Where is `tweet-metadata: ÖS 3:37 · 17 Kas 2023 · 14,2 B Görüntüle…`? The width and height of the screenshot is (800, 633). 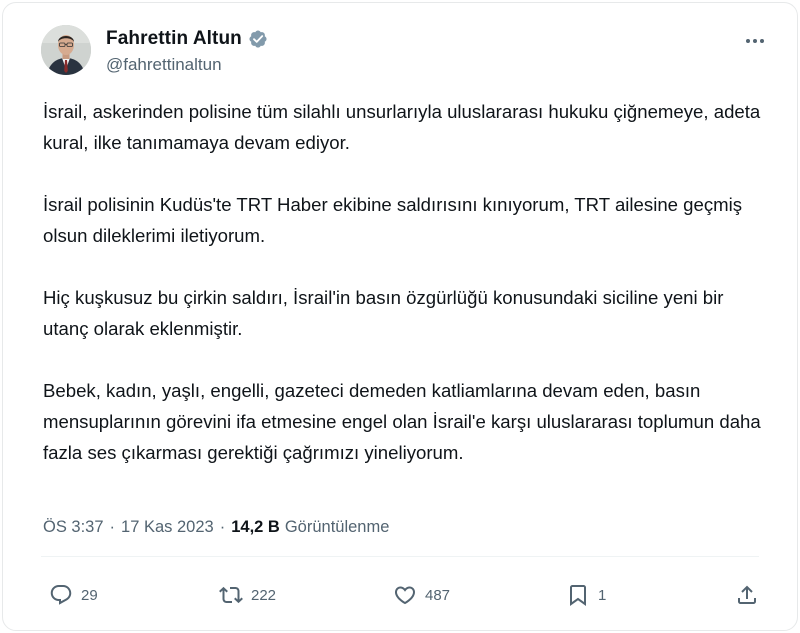 tweet-metadata: ÖS 3:37 · 17 Kas 2023 · 14,2 B Görüntüle… is located at coordinates (216, 527).